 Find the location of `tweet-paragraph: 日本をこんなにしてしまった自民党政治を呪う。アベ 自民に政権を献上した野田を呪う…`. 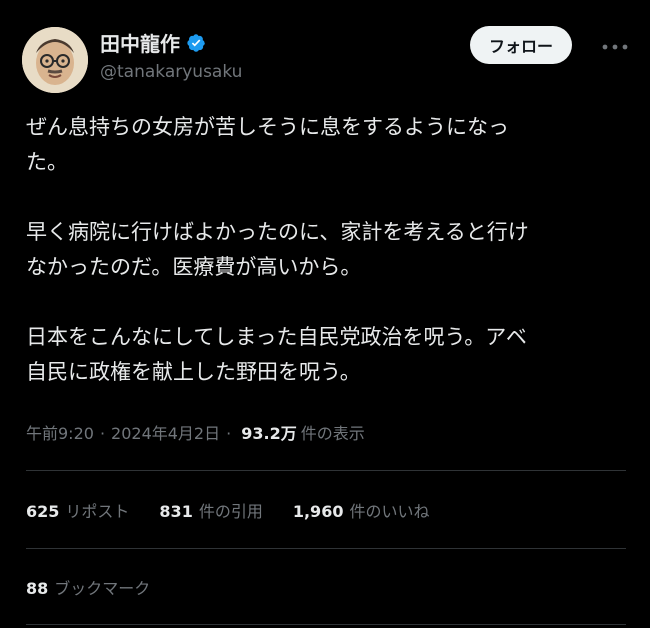

tweet-paragraph: 日本をこんなにしてしまった自民党政治を呪う。アベ 自民に政権を献上した野田を呪う… is located at coordinates (276, 354).